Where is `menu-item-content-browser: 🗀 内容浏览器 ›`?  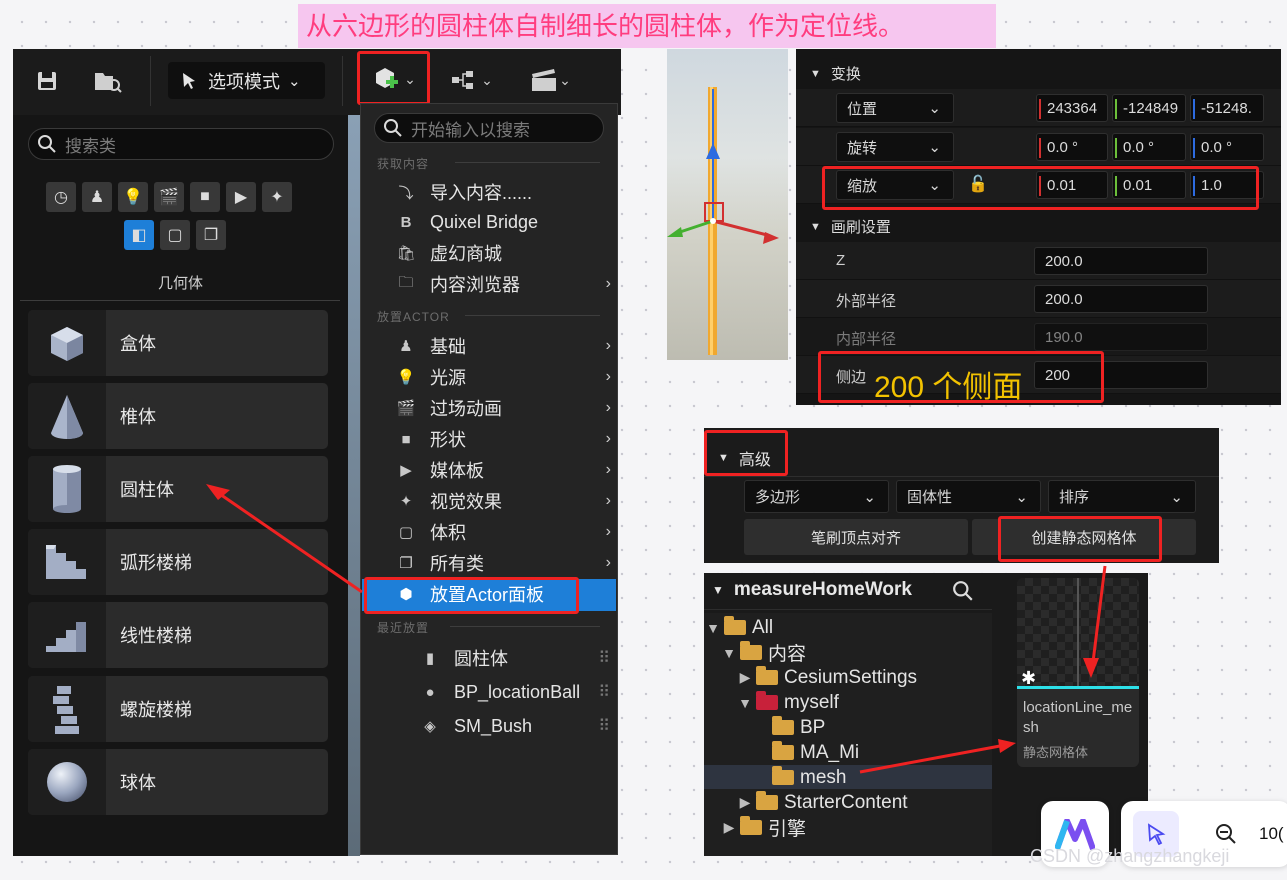
menu-item-content-browser: 🗀 内容浏览器 › is located at coordinates (503, 284).